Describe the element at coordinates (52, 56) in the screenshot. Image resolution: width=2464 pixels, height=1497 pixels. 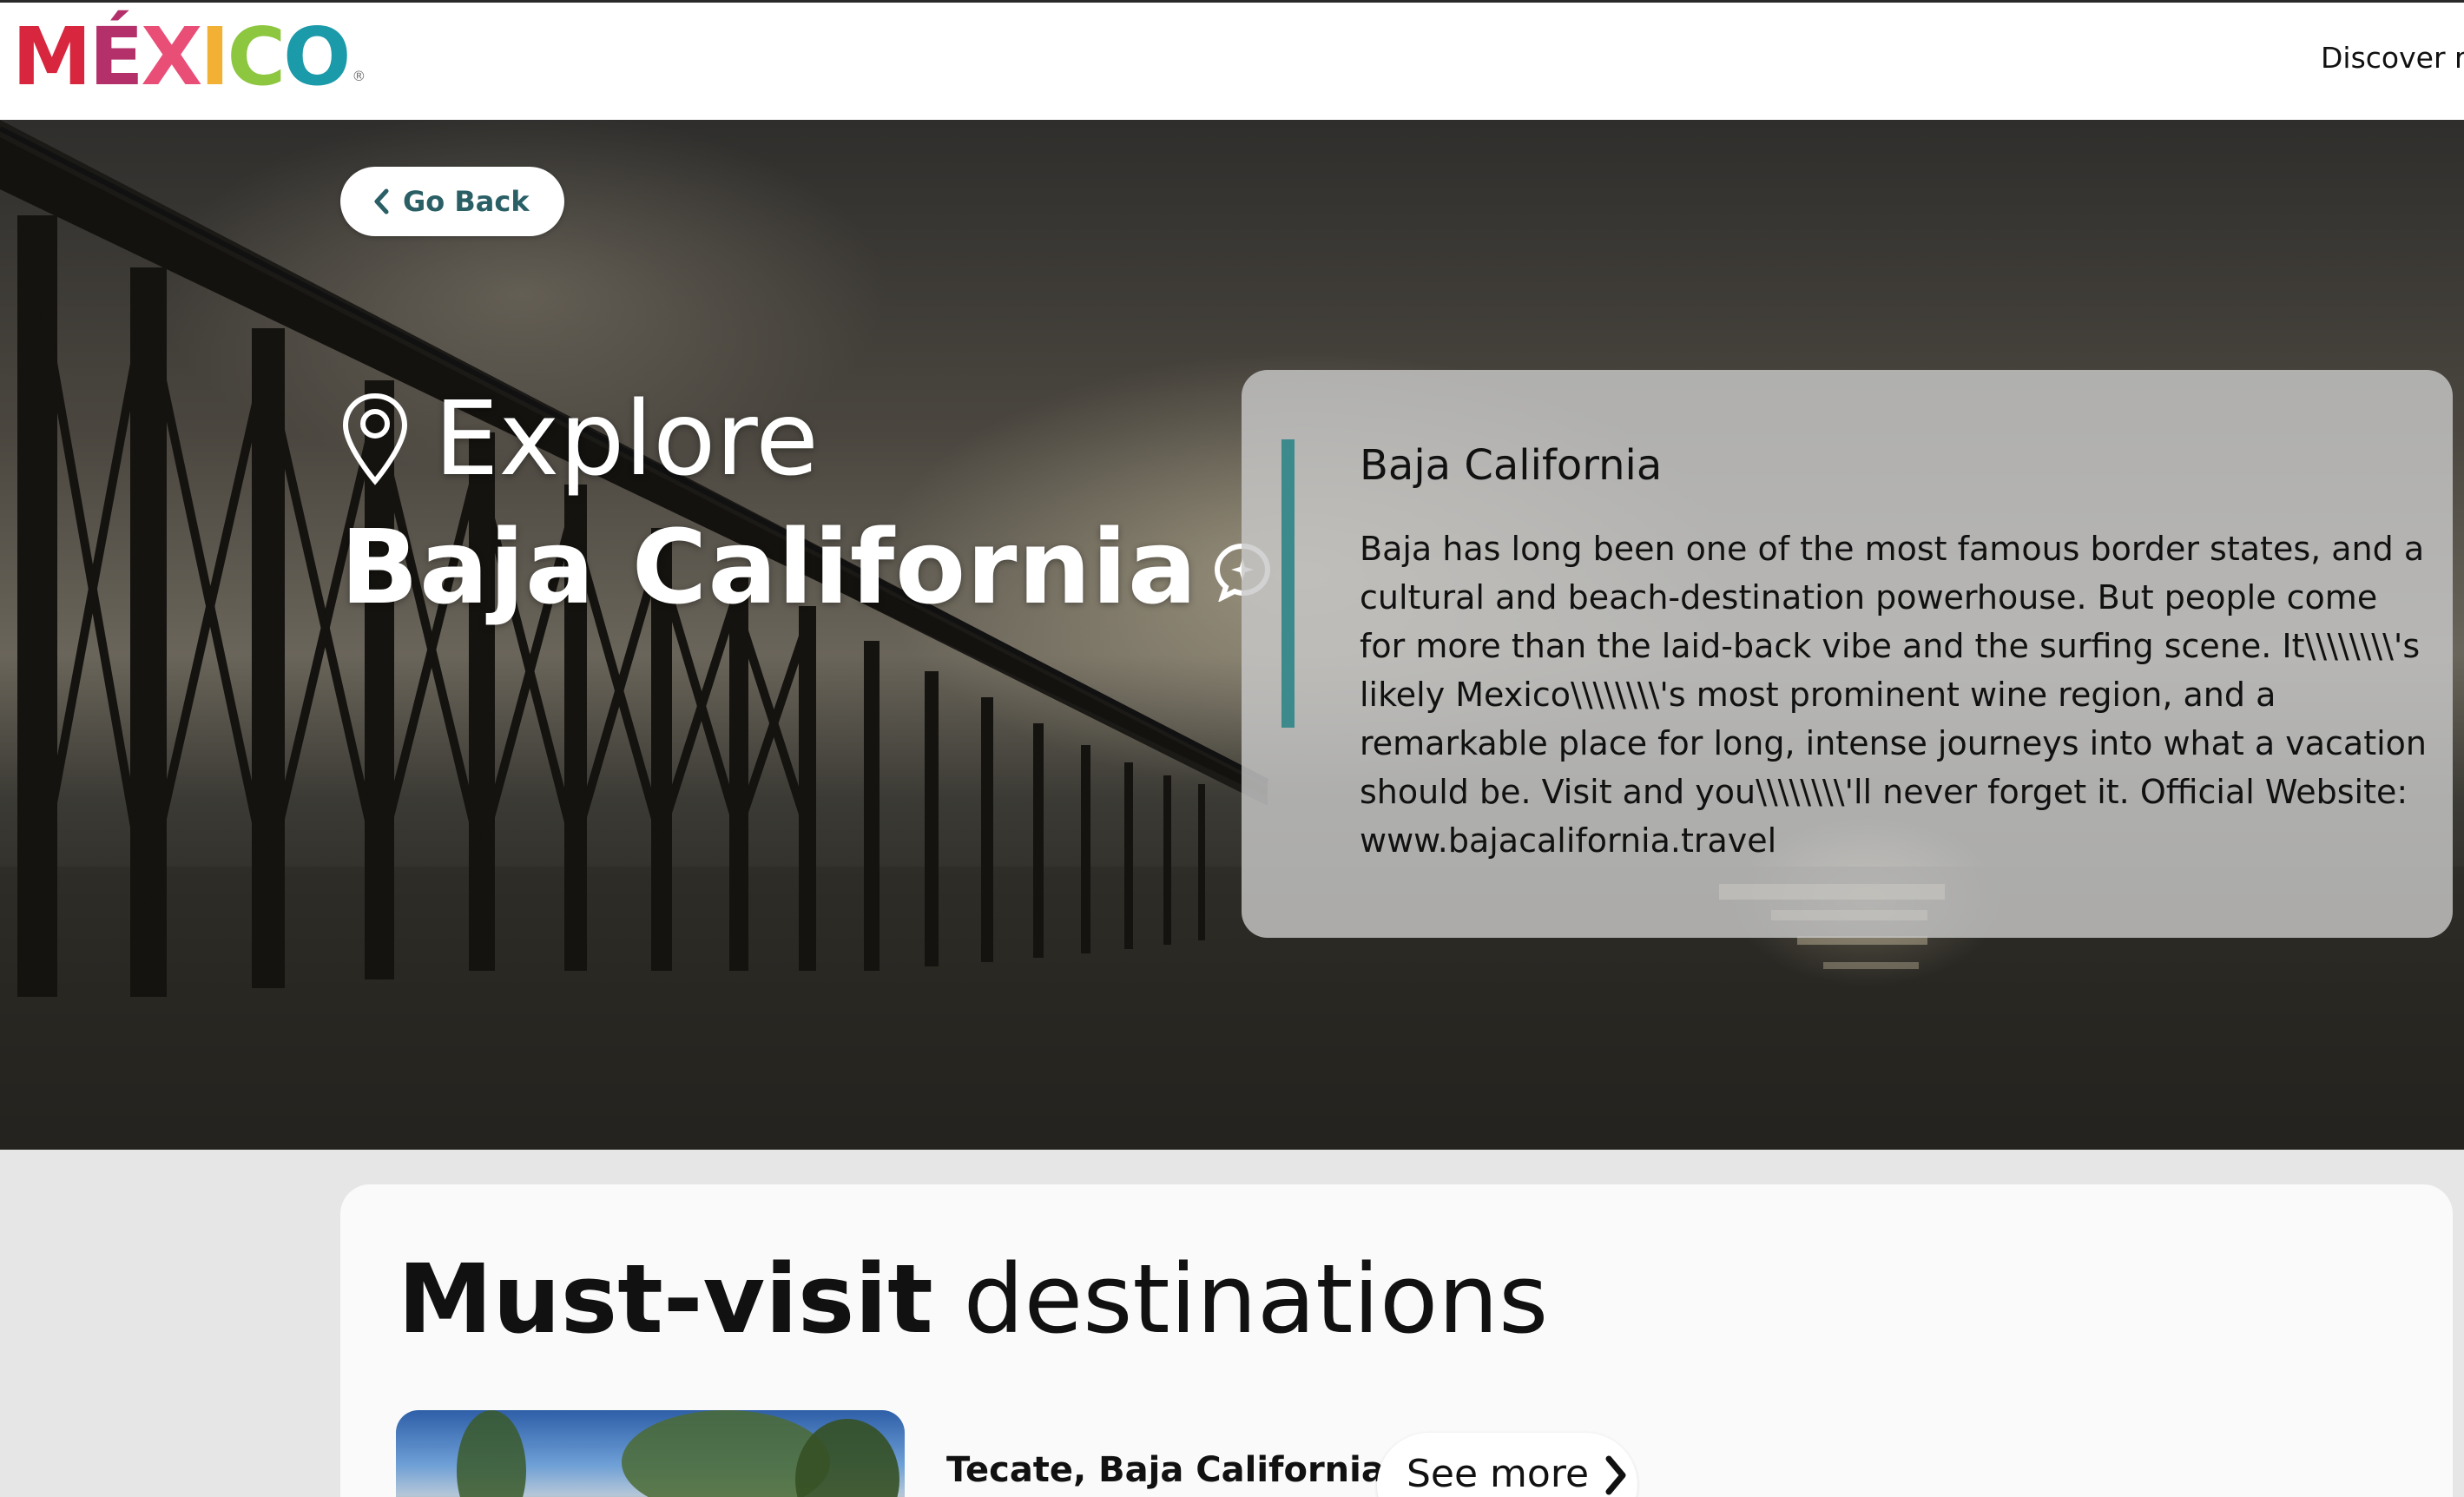
I see `logo-letter: M` at that location.